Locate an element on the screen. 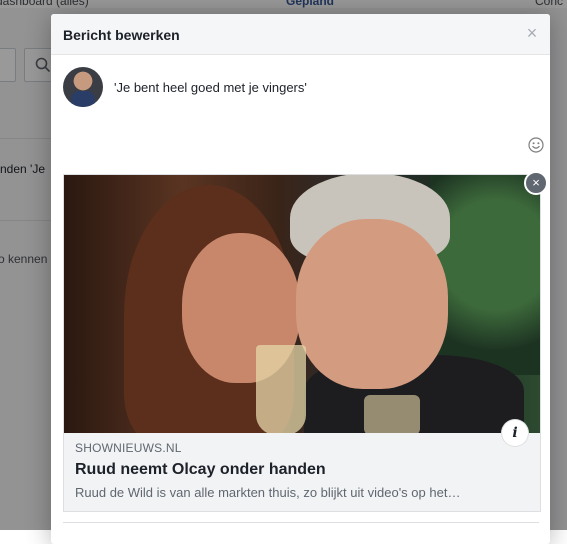  dialog-divider is located at coordinates (301, 522).